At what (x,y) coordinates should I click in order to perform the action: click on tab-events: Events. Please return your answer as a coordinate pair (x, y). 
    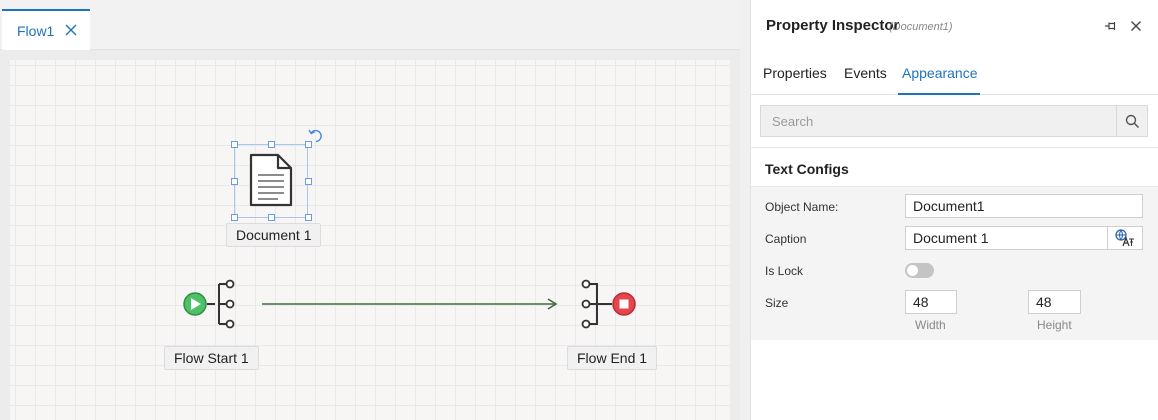
    Looking at the image, I should click on (865, 73).